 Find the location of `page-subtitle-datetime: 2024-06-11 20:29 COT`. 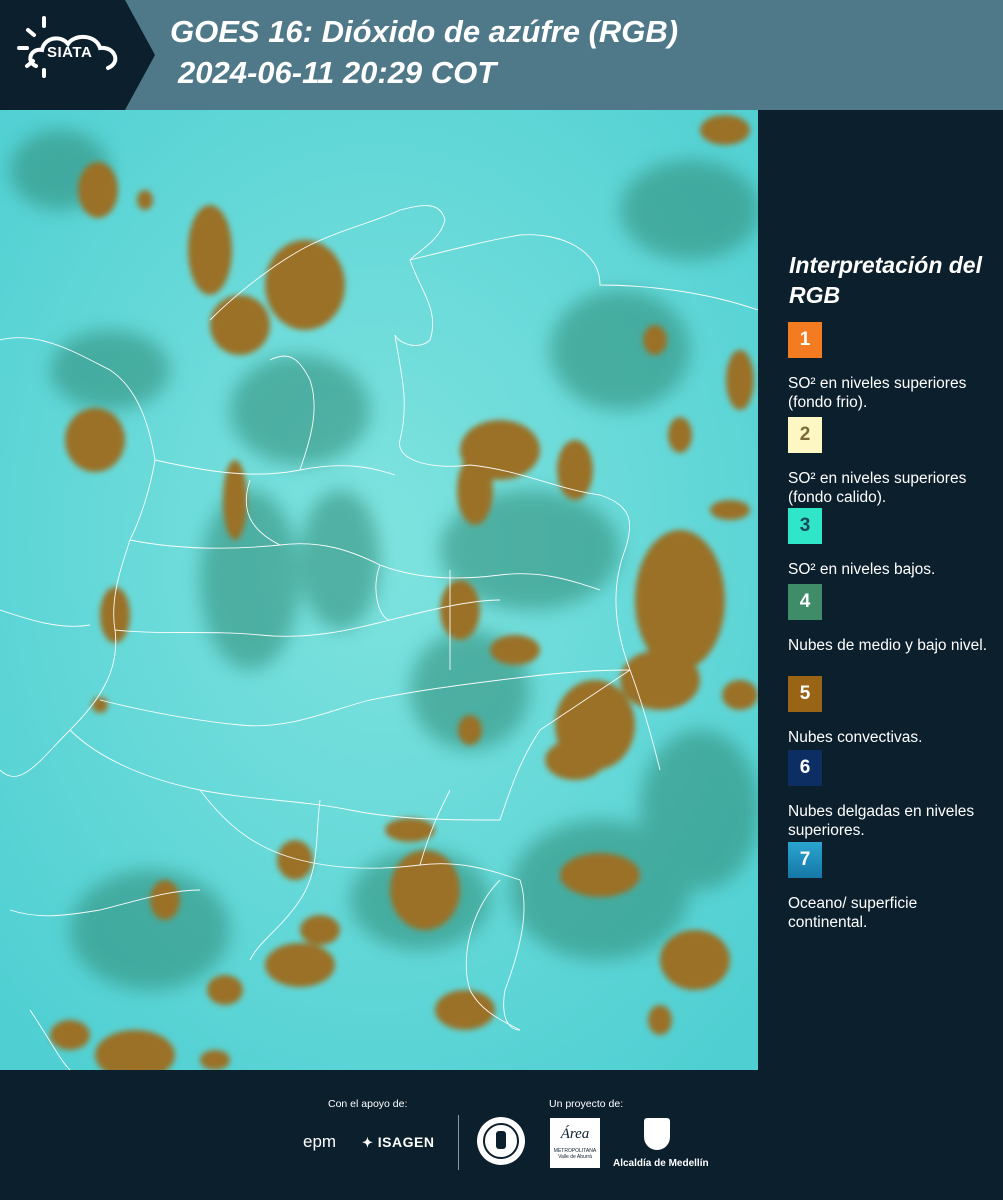

page-subtitle-datetime: 2024-06-11 20:29 COT is located at coordinates (337, 72).